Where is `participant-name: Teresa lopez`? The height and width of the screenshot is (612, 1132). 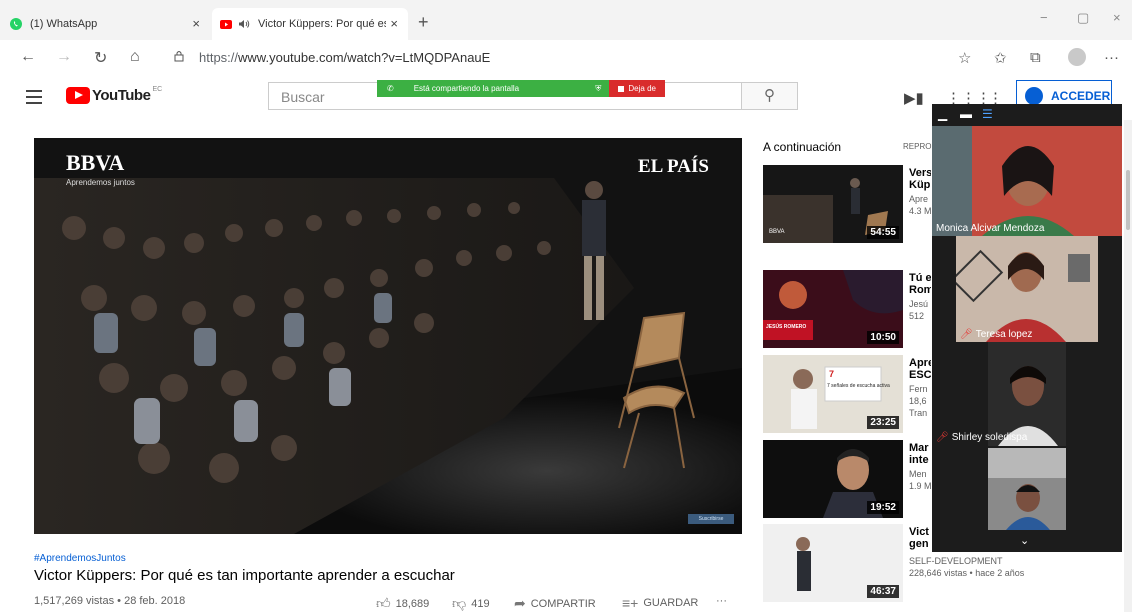
participant-name: Teresa lopez is located at coordinates (1004, 334).